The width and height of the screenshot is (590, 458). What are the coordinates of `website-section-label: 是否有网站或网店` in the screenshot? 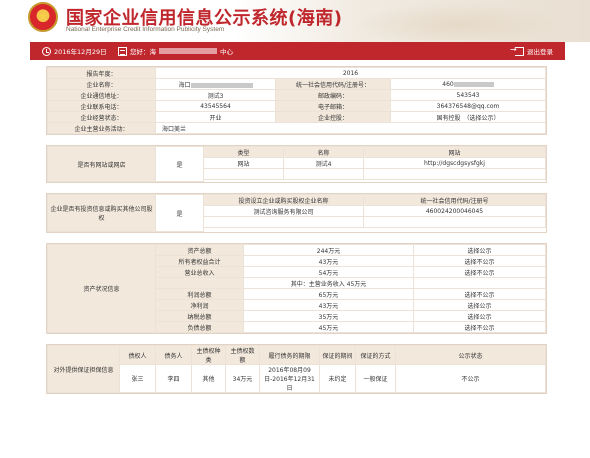 It's located at (101, 164).